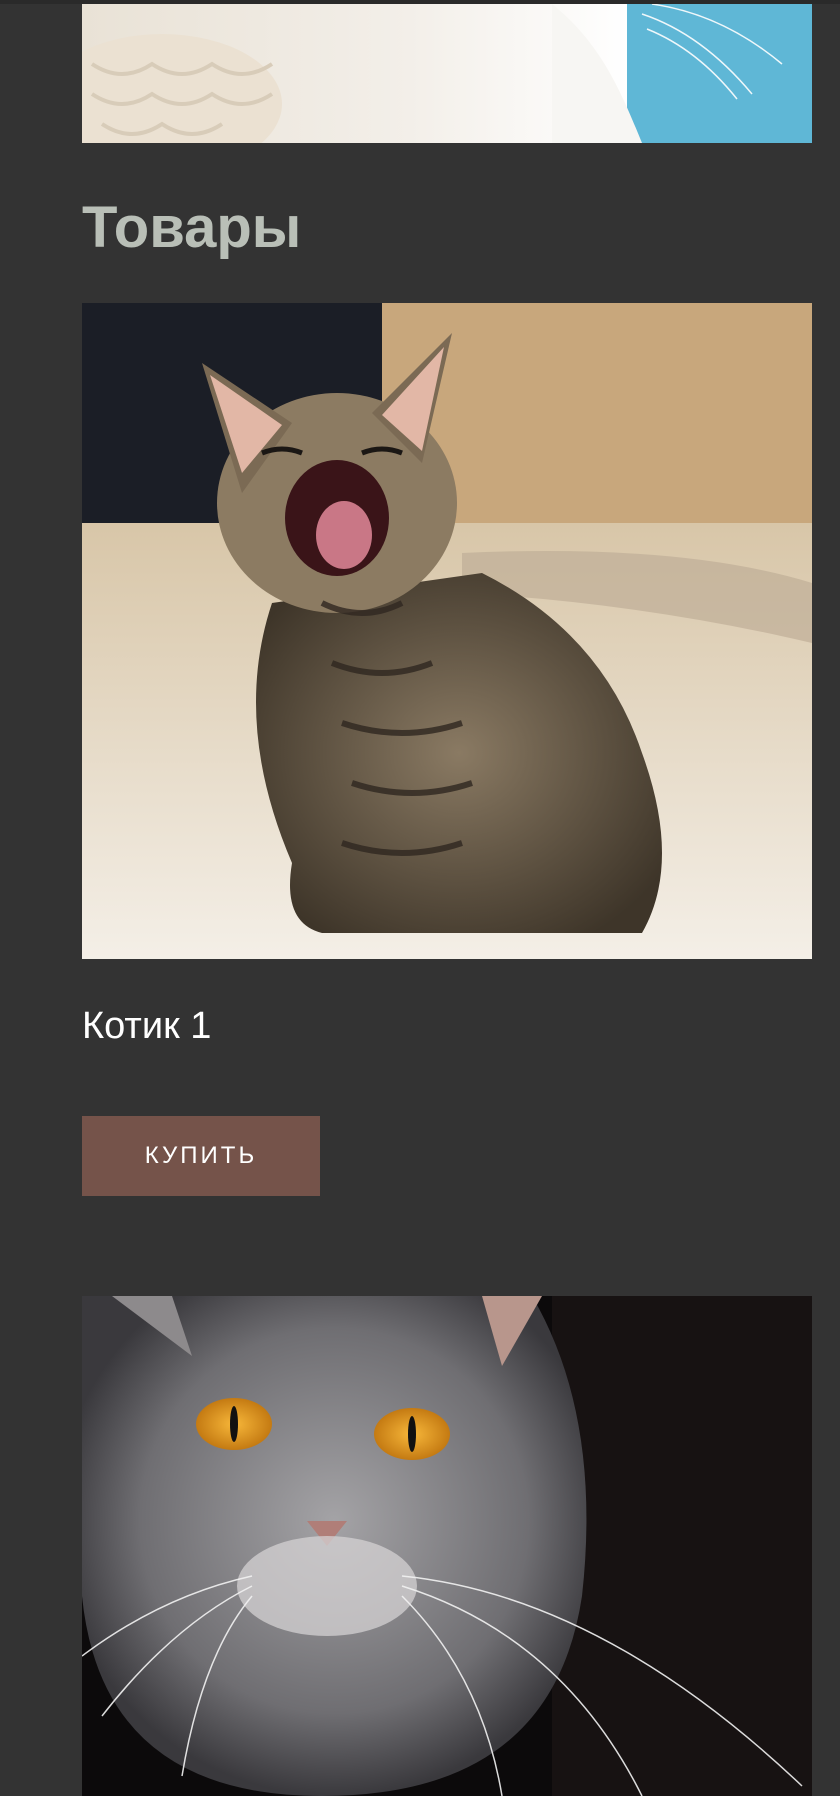  I want to click on buy-button: Купить, so click(201, 1156).